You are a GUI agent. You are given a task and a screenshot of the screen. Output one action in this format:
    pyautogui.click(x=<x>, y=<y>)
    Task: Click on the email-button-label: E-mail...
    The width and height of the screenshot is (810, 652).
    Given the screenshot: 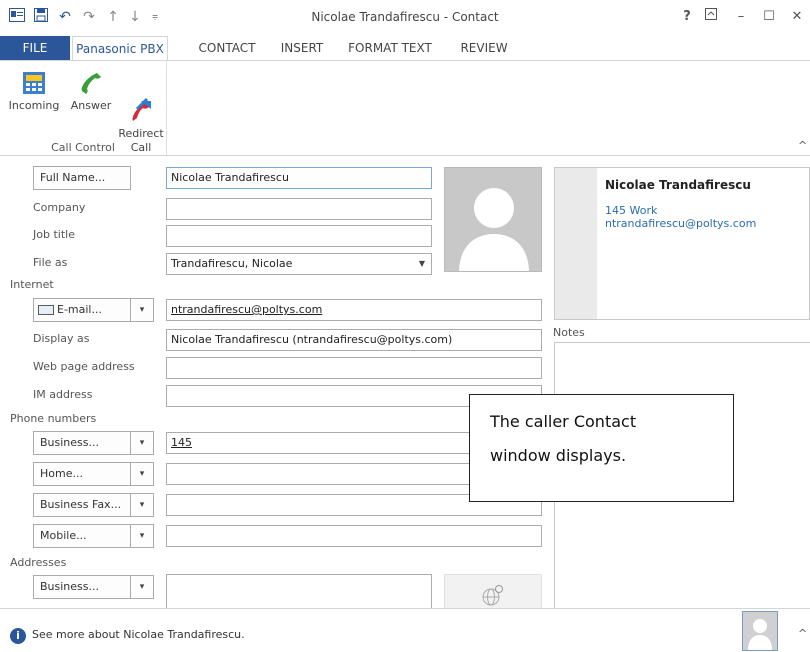 What is the action you would take?
    pyautogui.click(x=79, y=309)
    